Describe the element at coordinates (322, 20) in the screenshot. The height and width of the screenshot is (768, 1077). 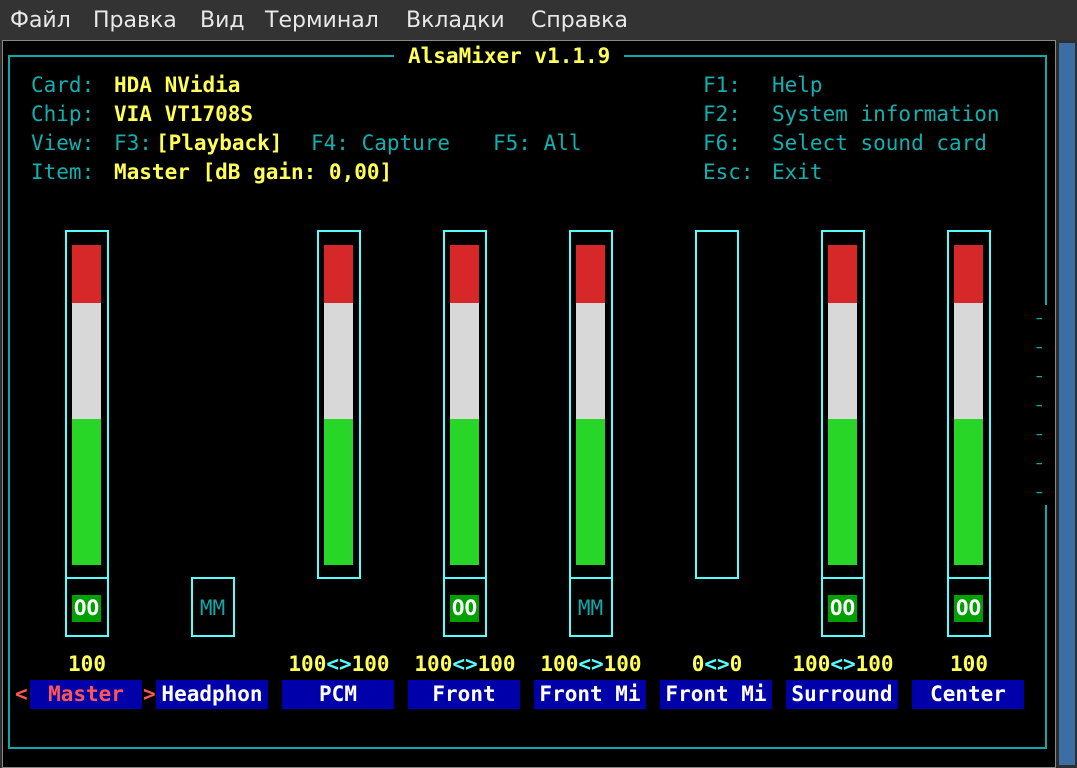
I see `menu-terminal: Терминал` at that location.